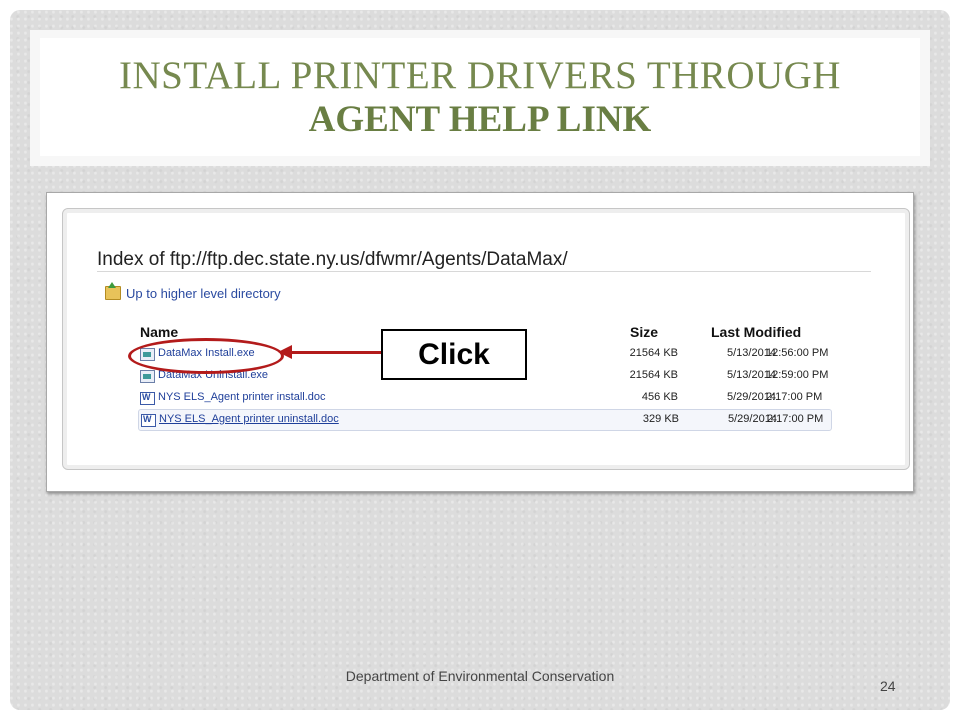  Describe the element at coordinates (644, 332) in the screenshot. I see `column-header-size: Size` at that location.